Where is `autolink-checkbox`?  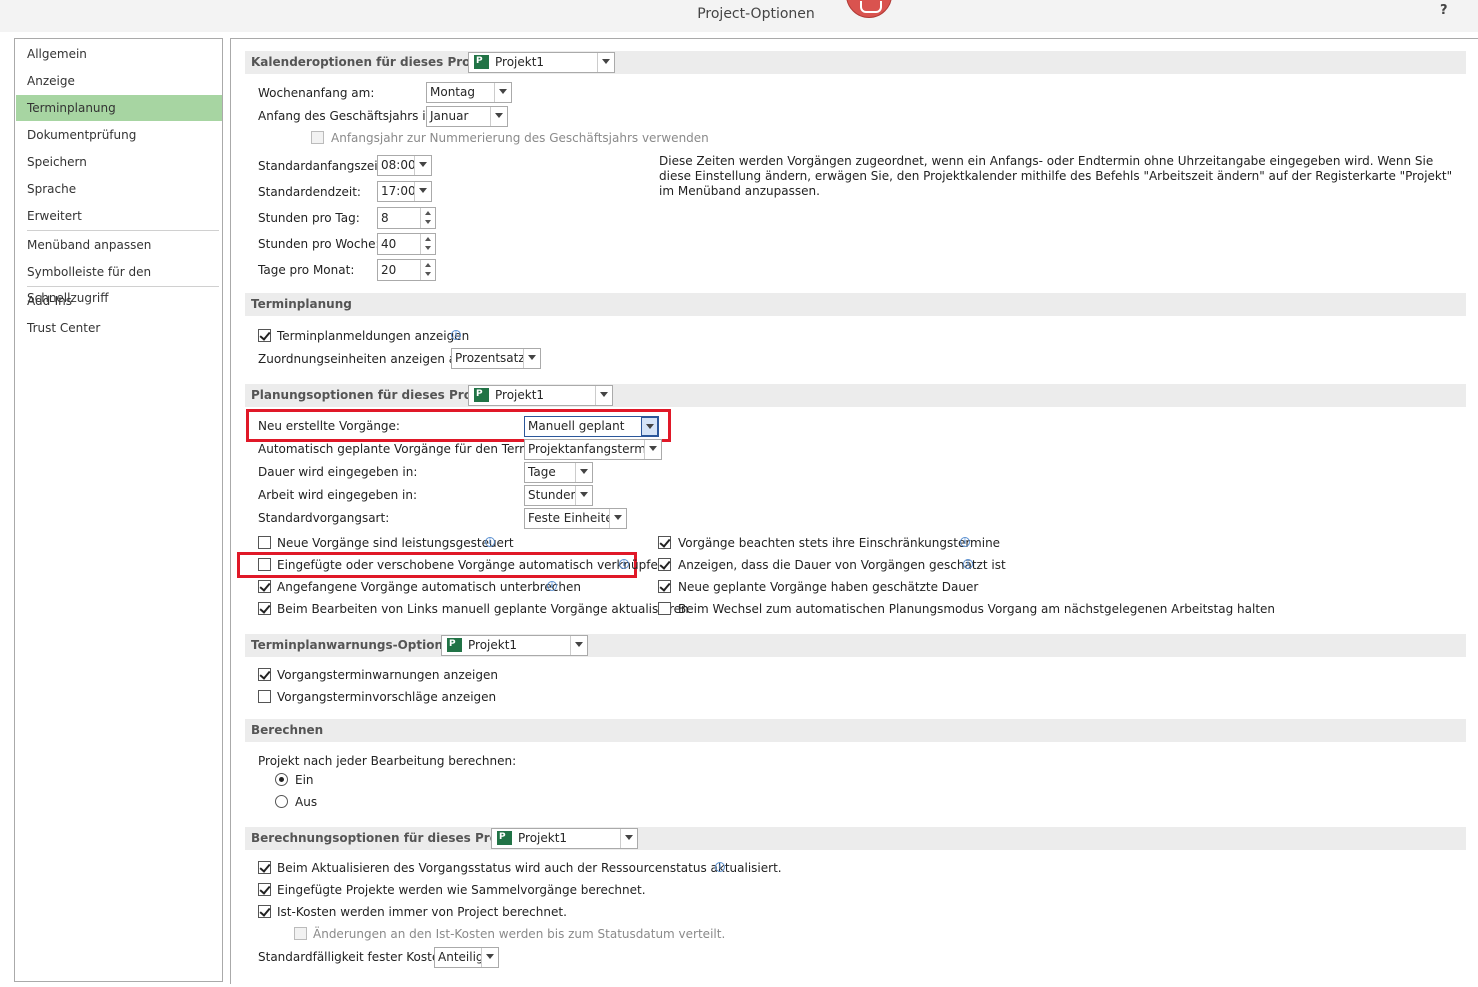
autolink-checkbox is located at coordinates (264, 564).